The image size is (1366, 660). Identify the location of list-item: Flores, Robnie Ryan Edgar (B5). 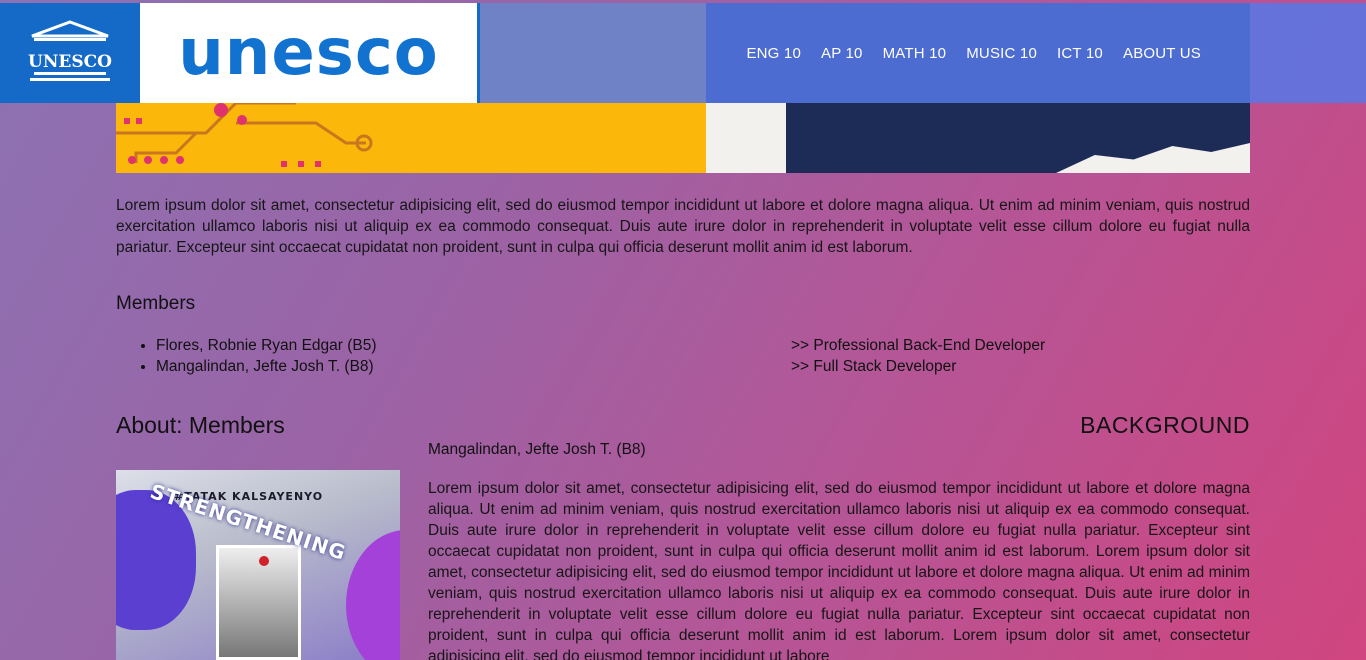
(266, 345).